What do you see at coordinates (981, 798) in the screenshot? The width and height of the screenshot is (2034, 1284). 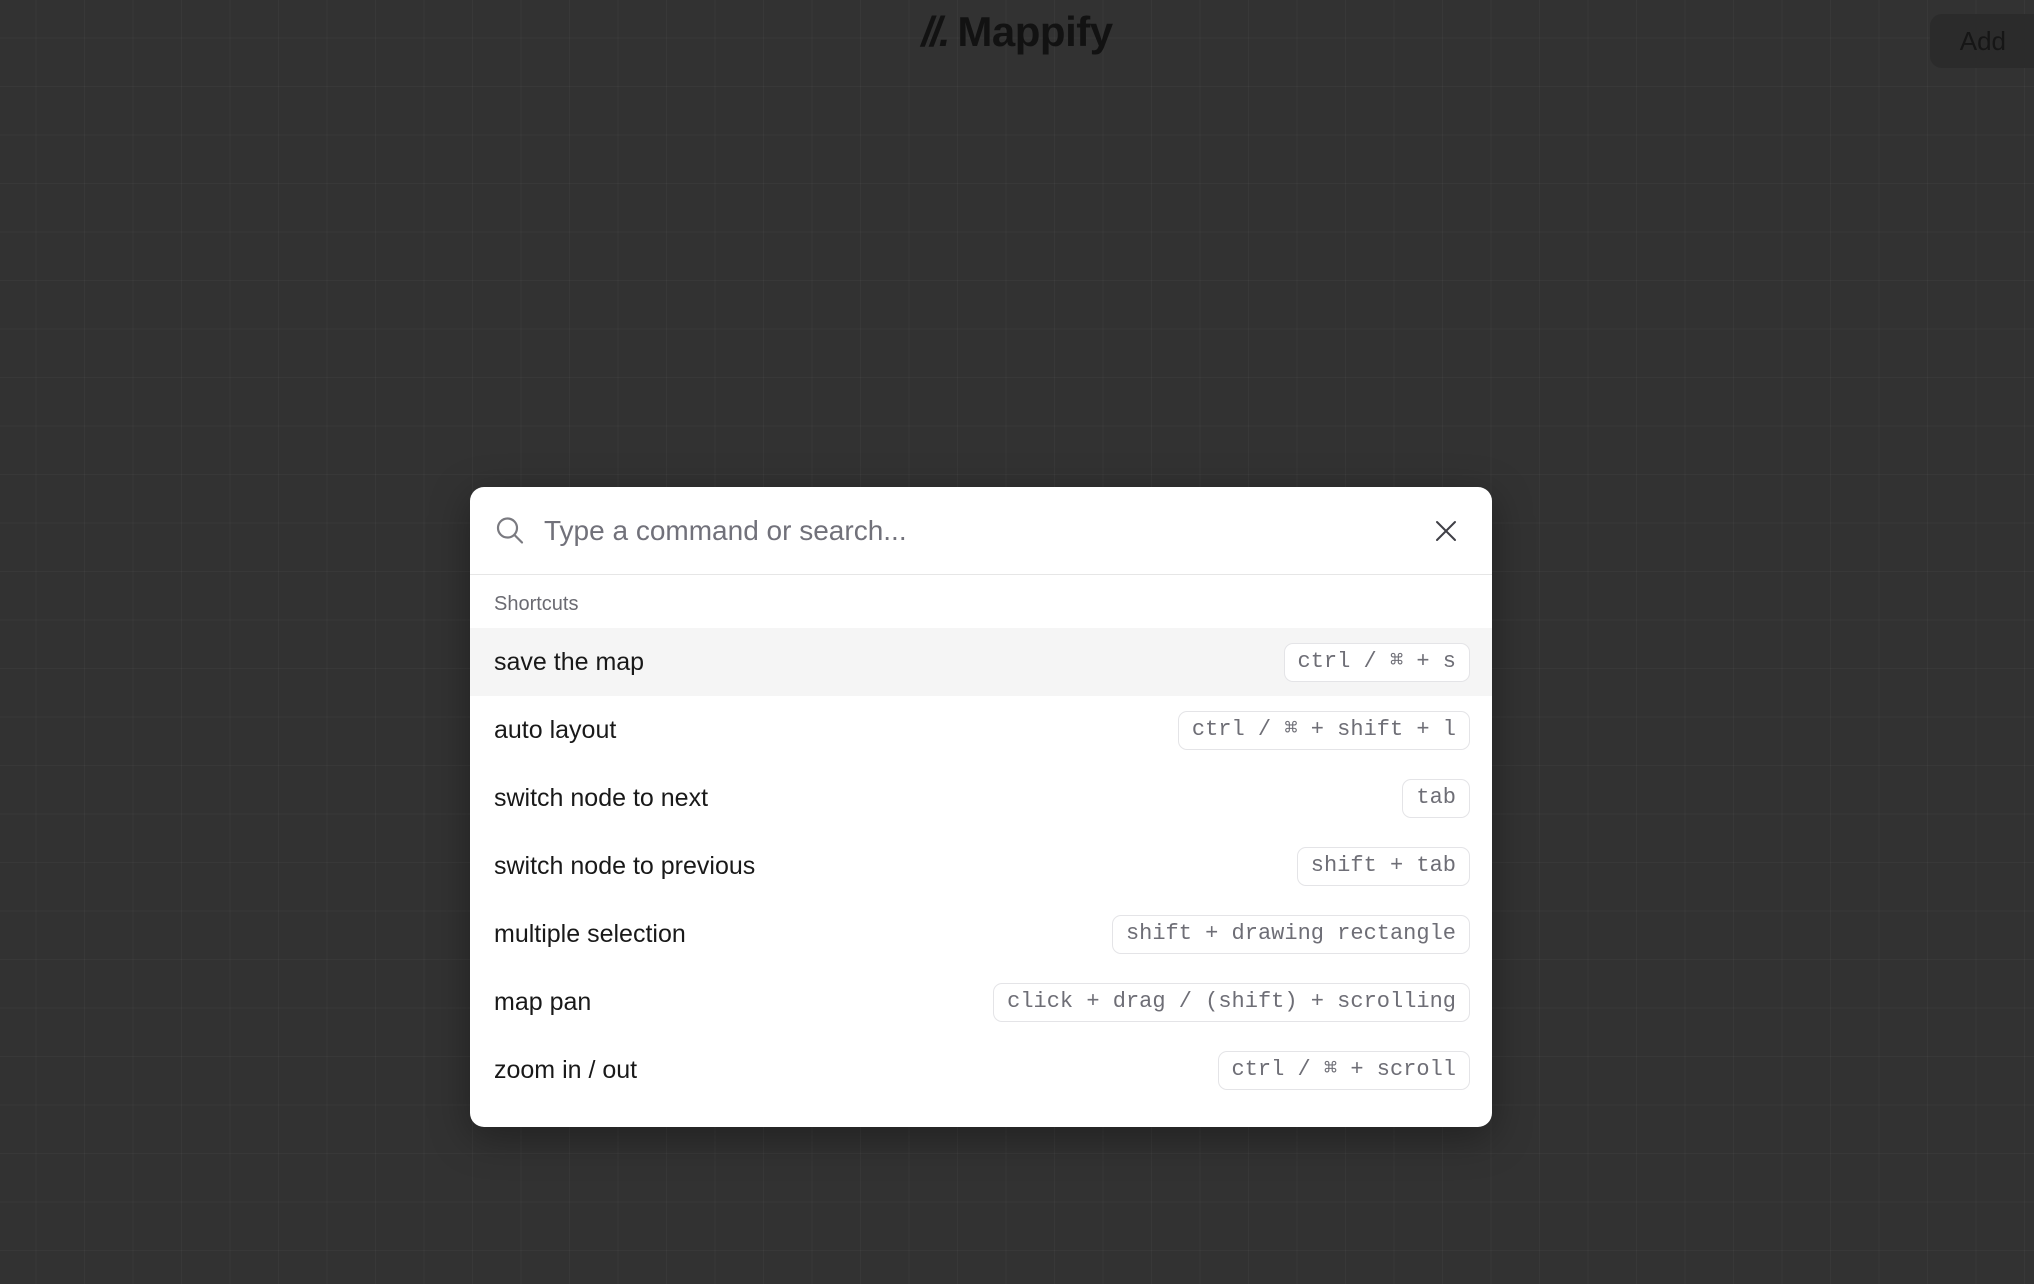 I see `shortcut-row: switch node to next tab` at bounding box center [981, 798].